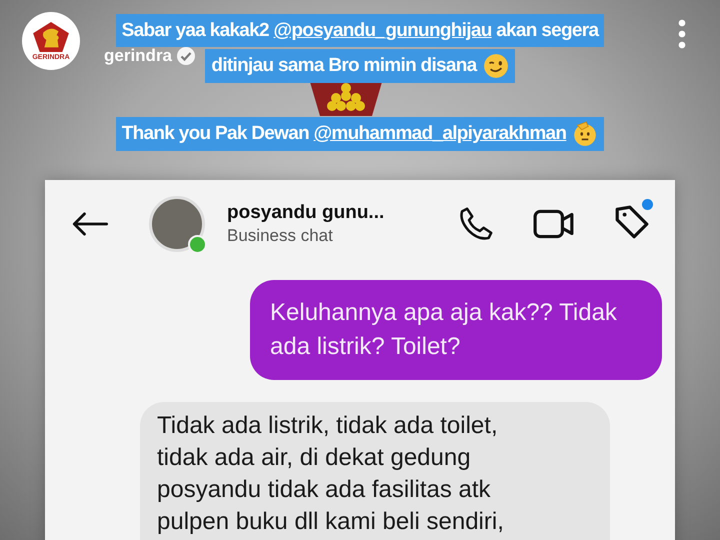  What do you see at coordinates (554, 224) in the screenshot?
I see `video-camera-icon` at bounding box center [554, 224].